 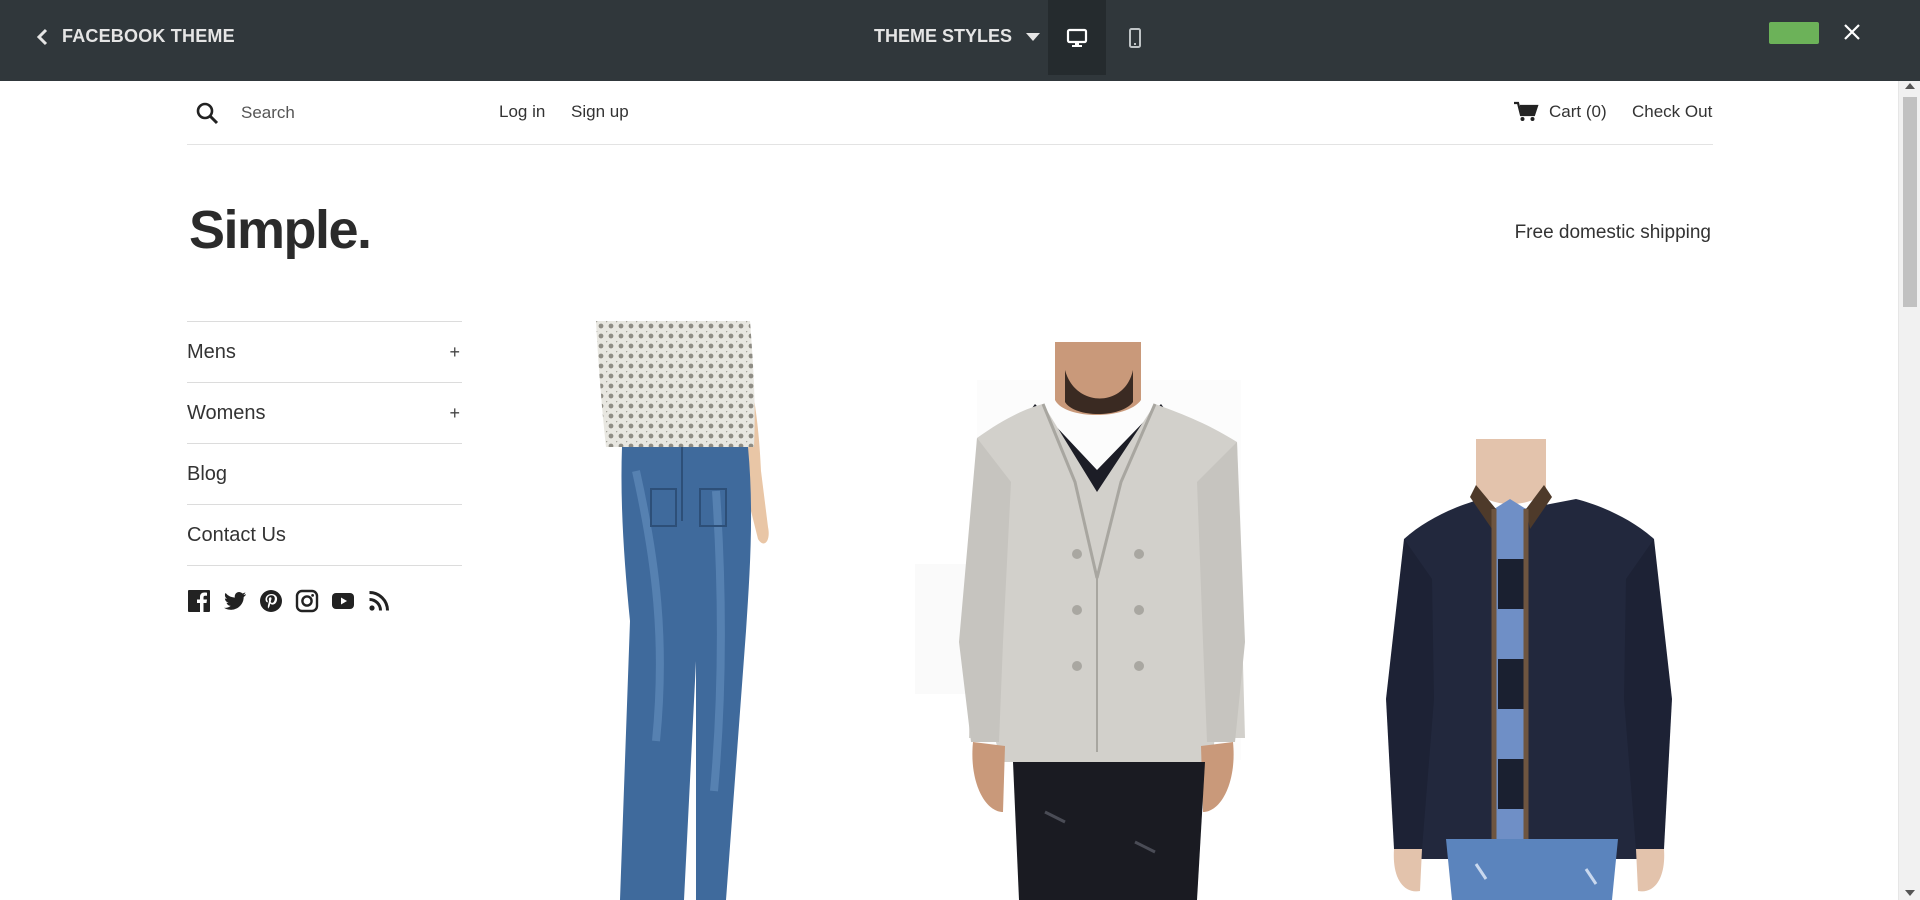 What do you see at coordinates (207, 473) in the screenshot?
I see `sidebar-item-label: Blog` at bounding box center [207, 473].